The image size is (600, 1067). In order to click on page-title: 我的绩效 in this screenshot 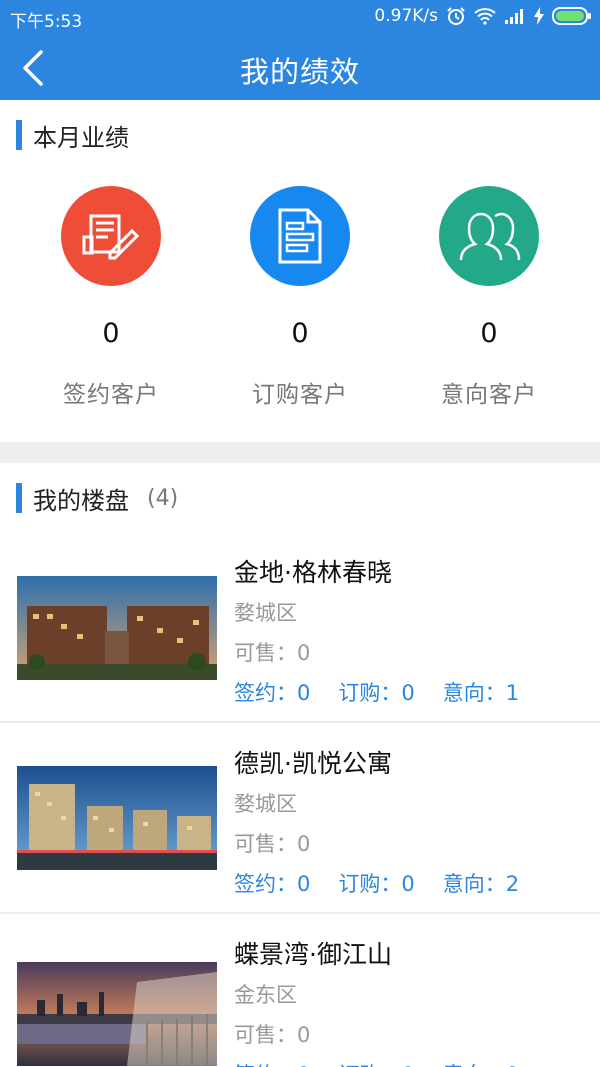, I will do `click(299, 72)`.